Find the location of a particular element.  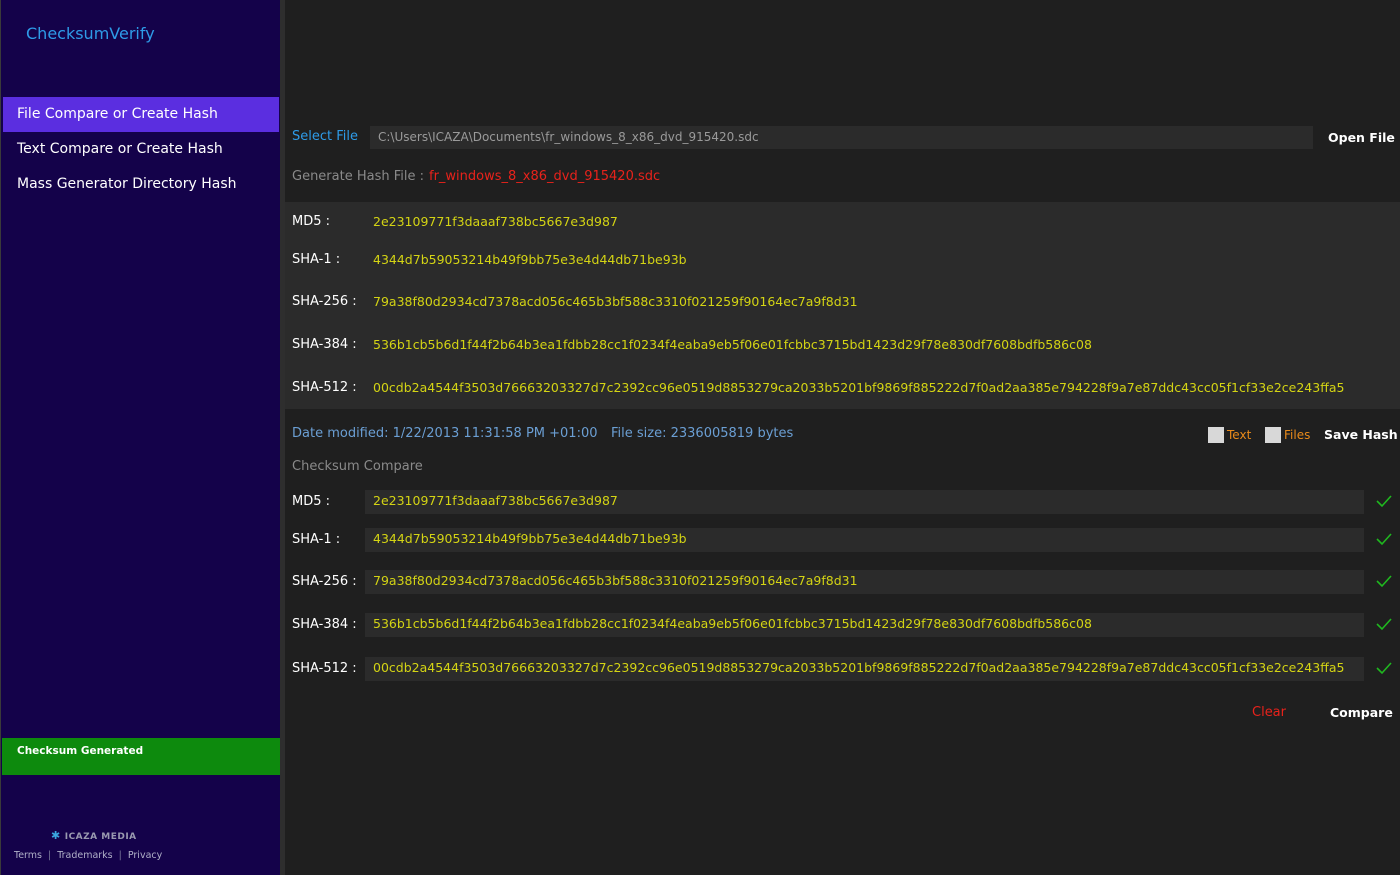

puzzle-icon: ✱ is located at coordinates (56, 835).